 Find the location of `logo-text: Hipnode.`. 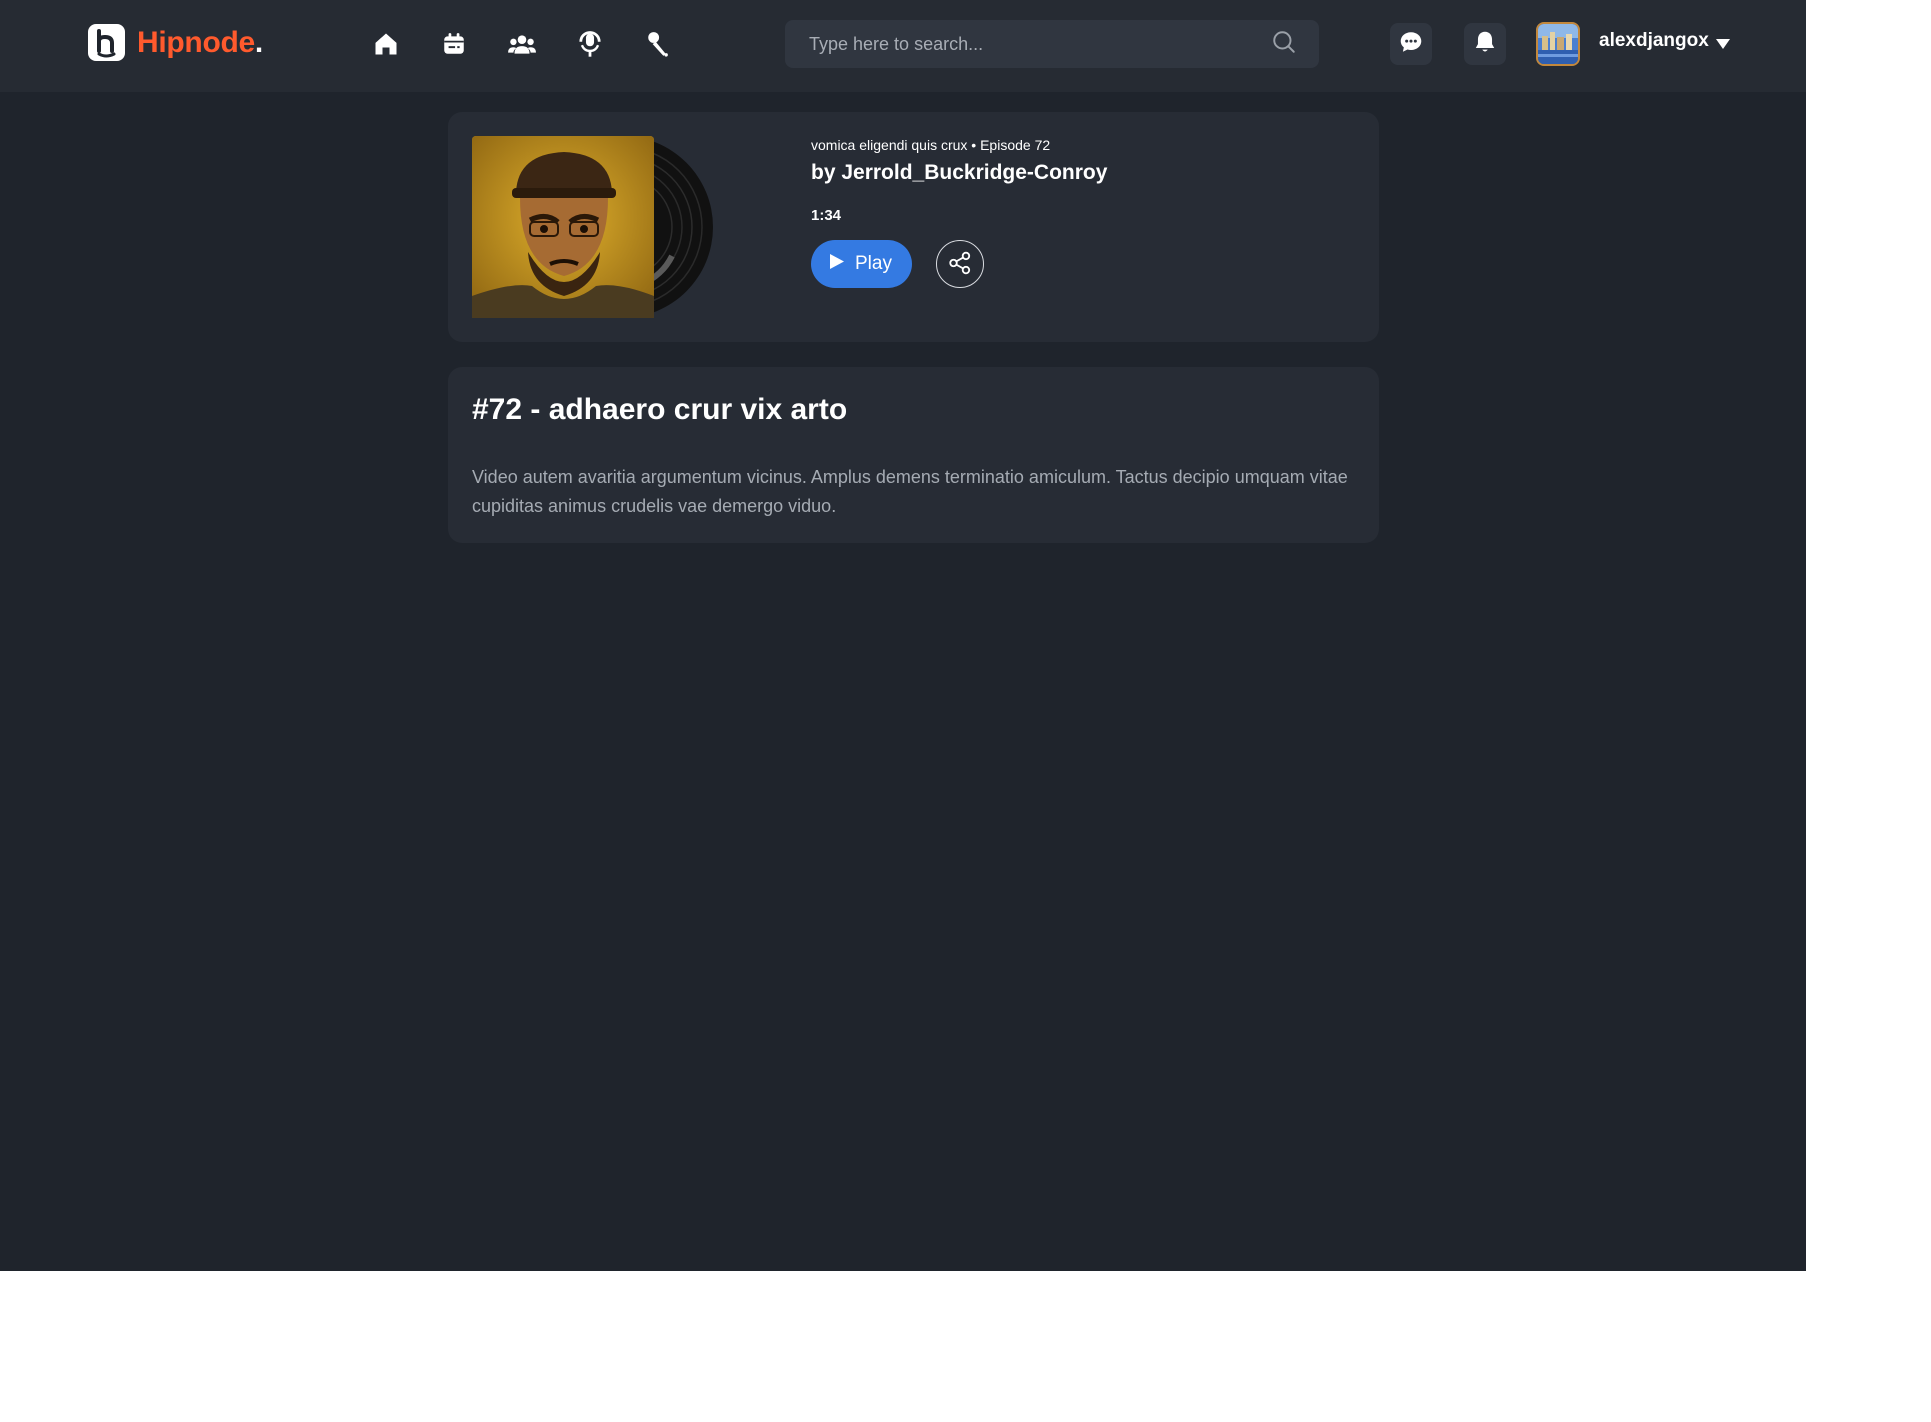

logo-text: Hipnode. is located at coordinates (200, 42).